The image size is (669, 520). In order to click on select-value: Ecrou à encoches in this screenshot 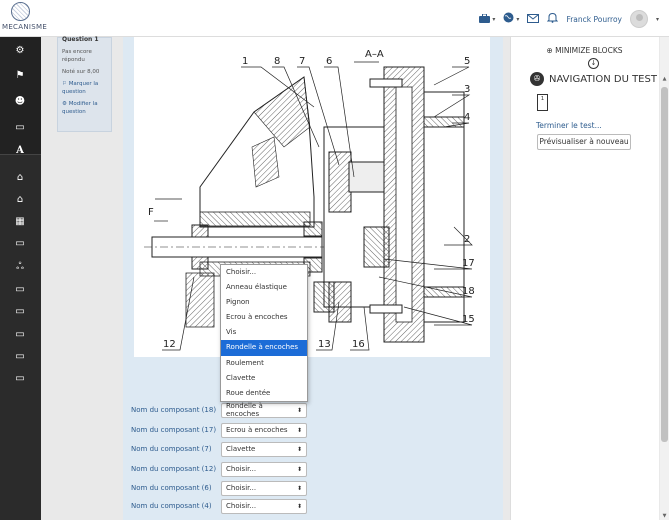, I will do `click(257, 430)`.